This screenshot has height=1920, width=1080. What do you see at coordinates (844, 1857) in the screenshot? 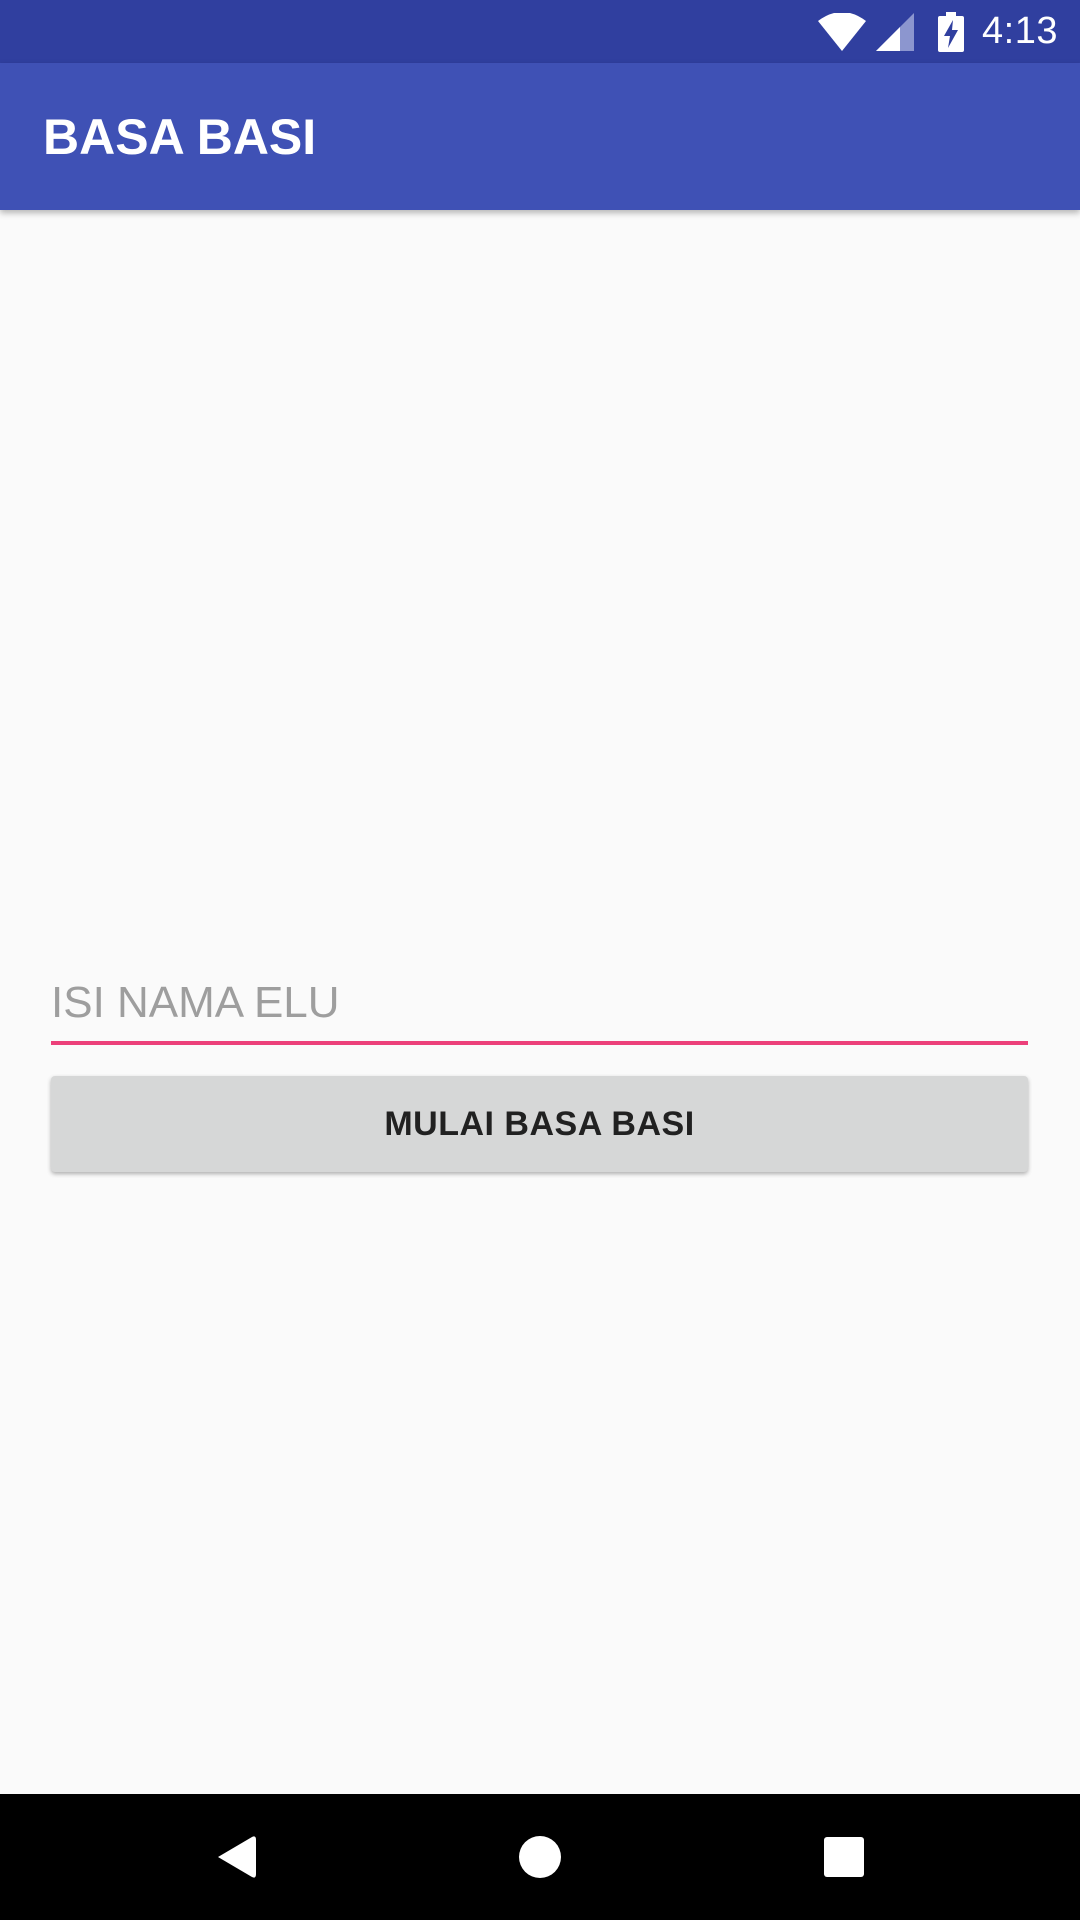
I see `recents-icon` at bounding box center [844, 1857].